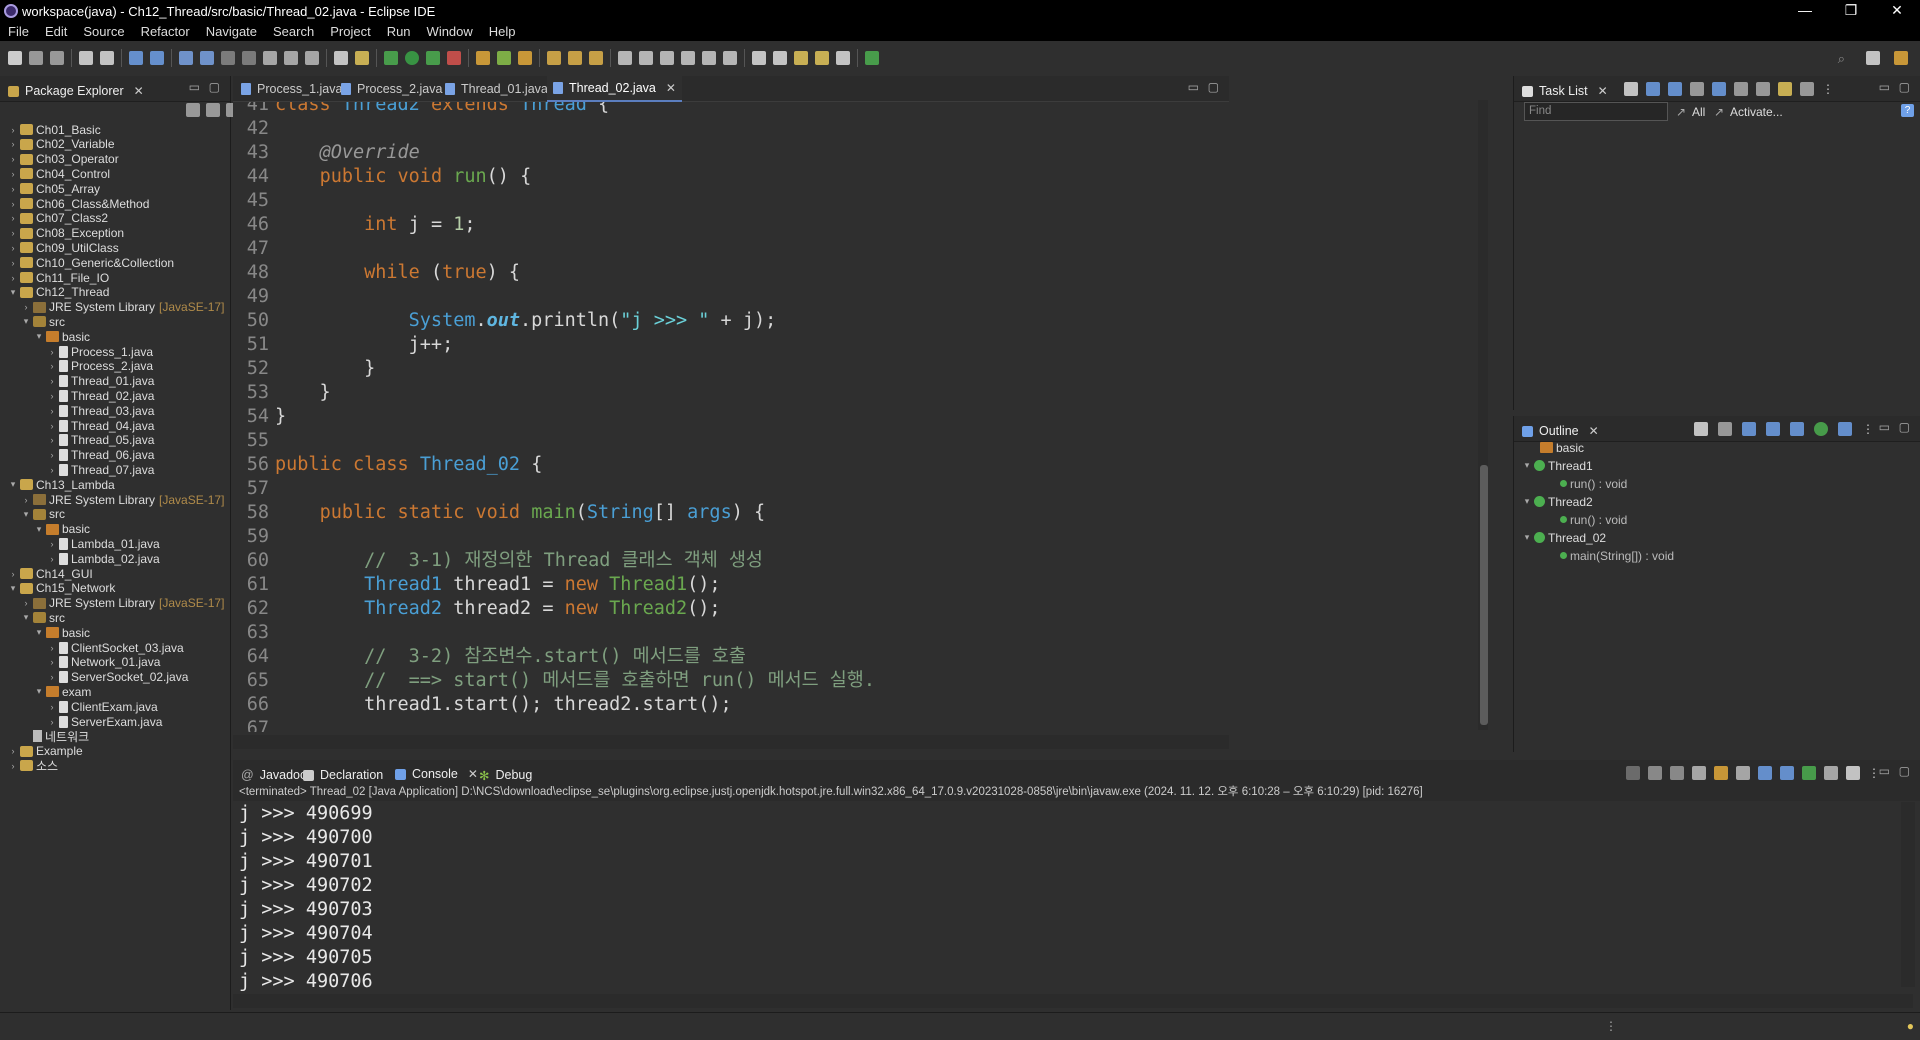  I want to click on new-package-icon, so click(504, 58).